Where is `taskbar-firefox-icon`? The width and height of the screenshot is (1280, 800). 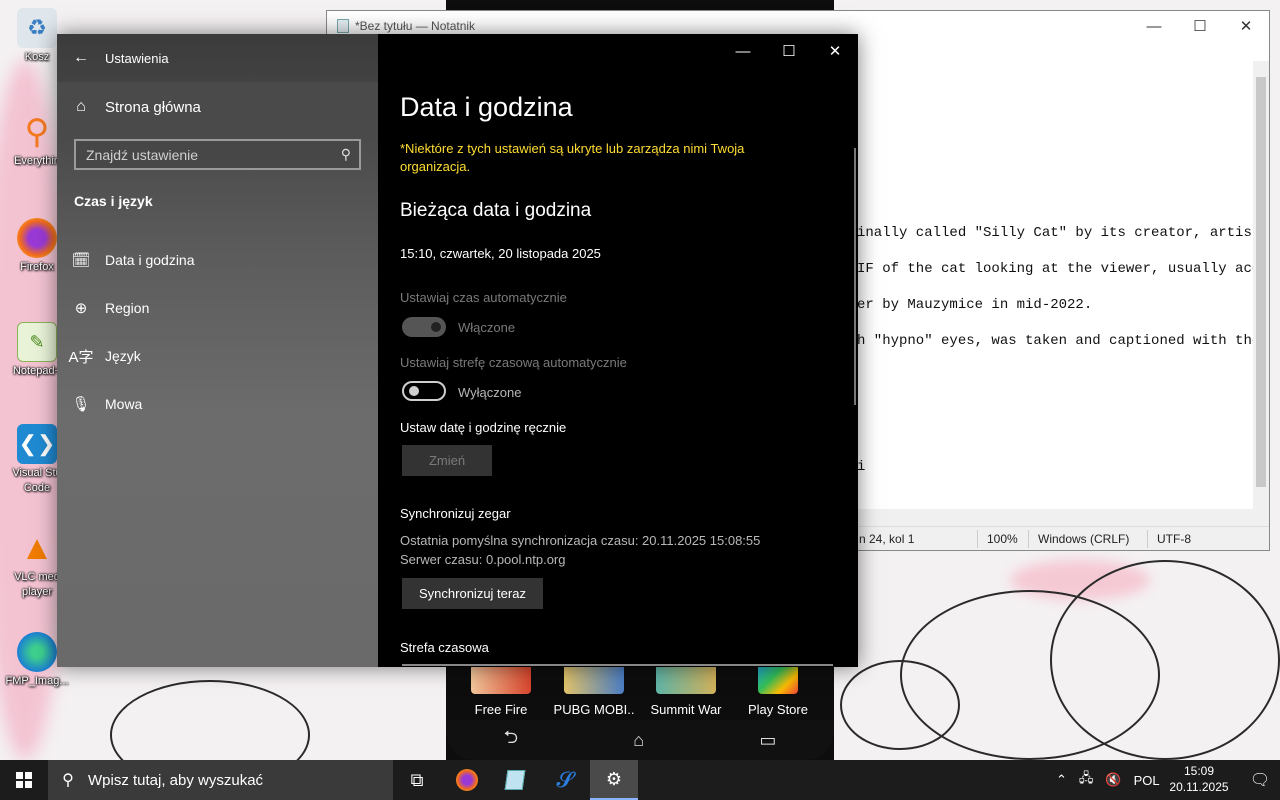
taskbar-firefox-icon is located at coordinates (467, 780).